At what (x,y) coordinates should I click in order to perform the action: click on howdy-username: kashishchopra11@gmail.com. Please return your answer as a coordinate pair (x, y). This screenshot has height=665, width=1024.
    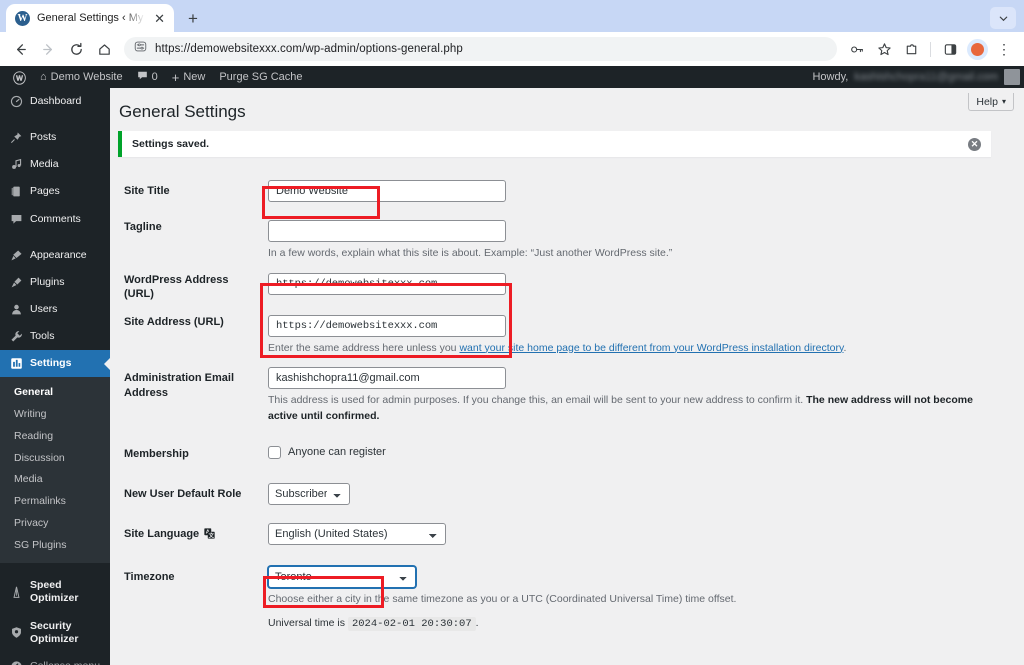
    Looking at the image, I should click on (926, 77).